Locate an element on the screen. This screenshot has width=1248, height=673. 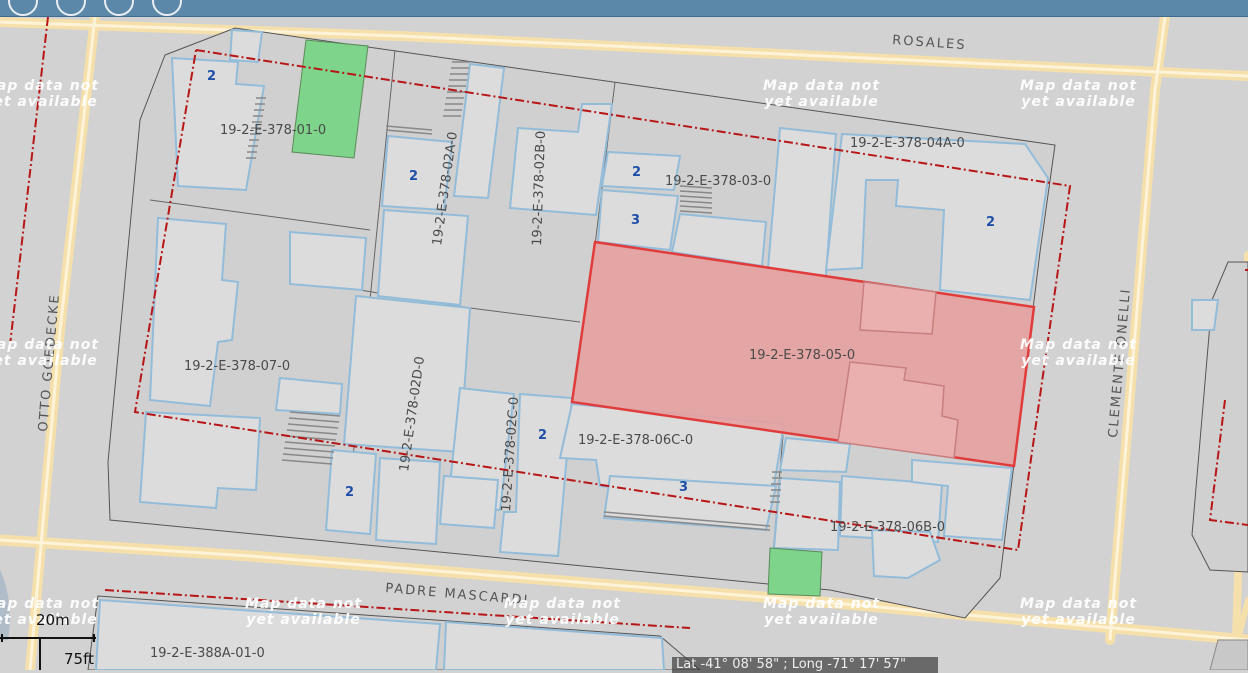
map-toolbar is located at coordinates (624, 8).